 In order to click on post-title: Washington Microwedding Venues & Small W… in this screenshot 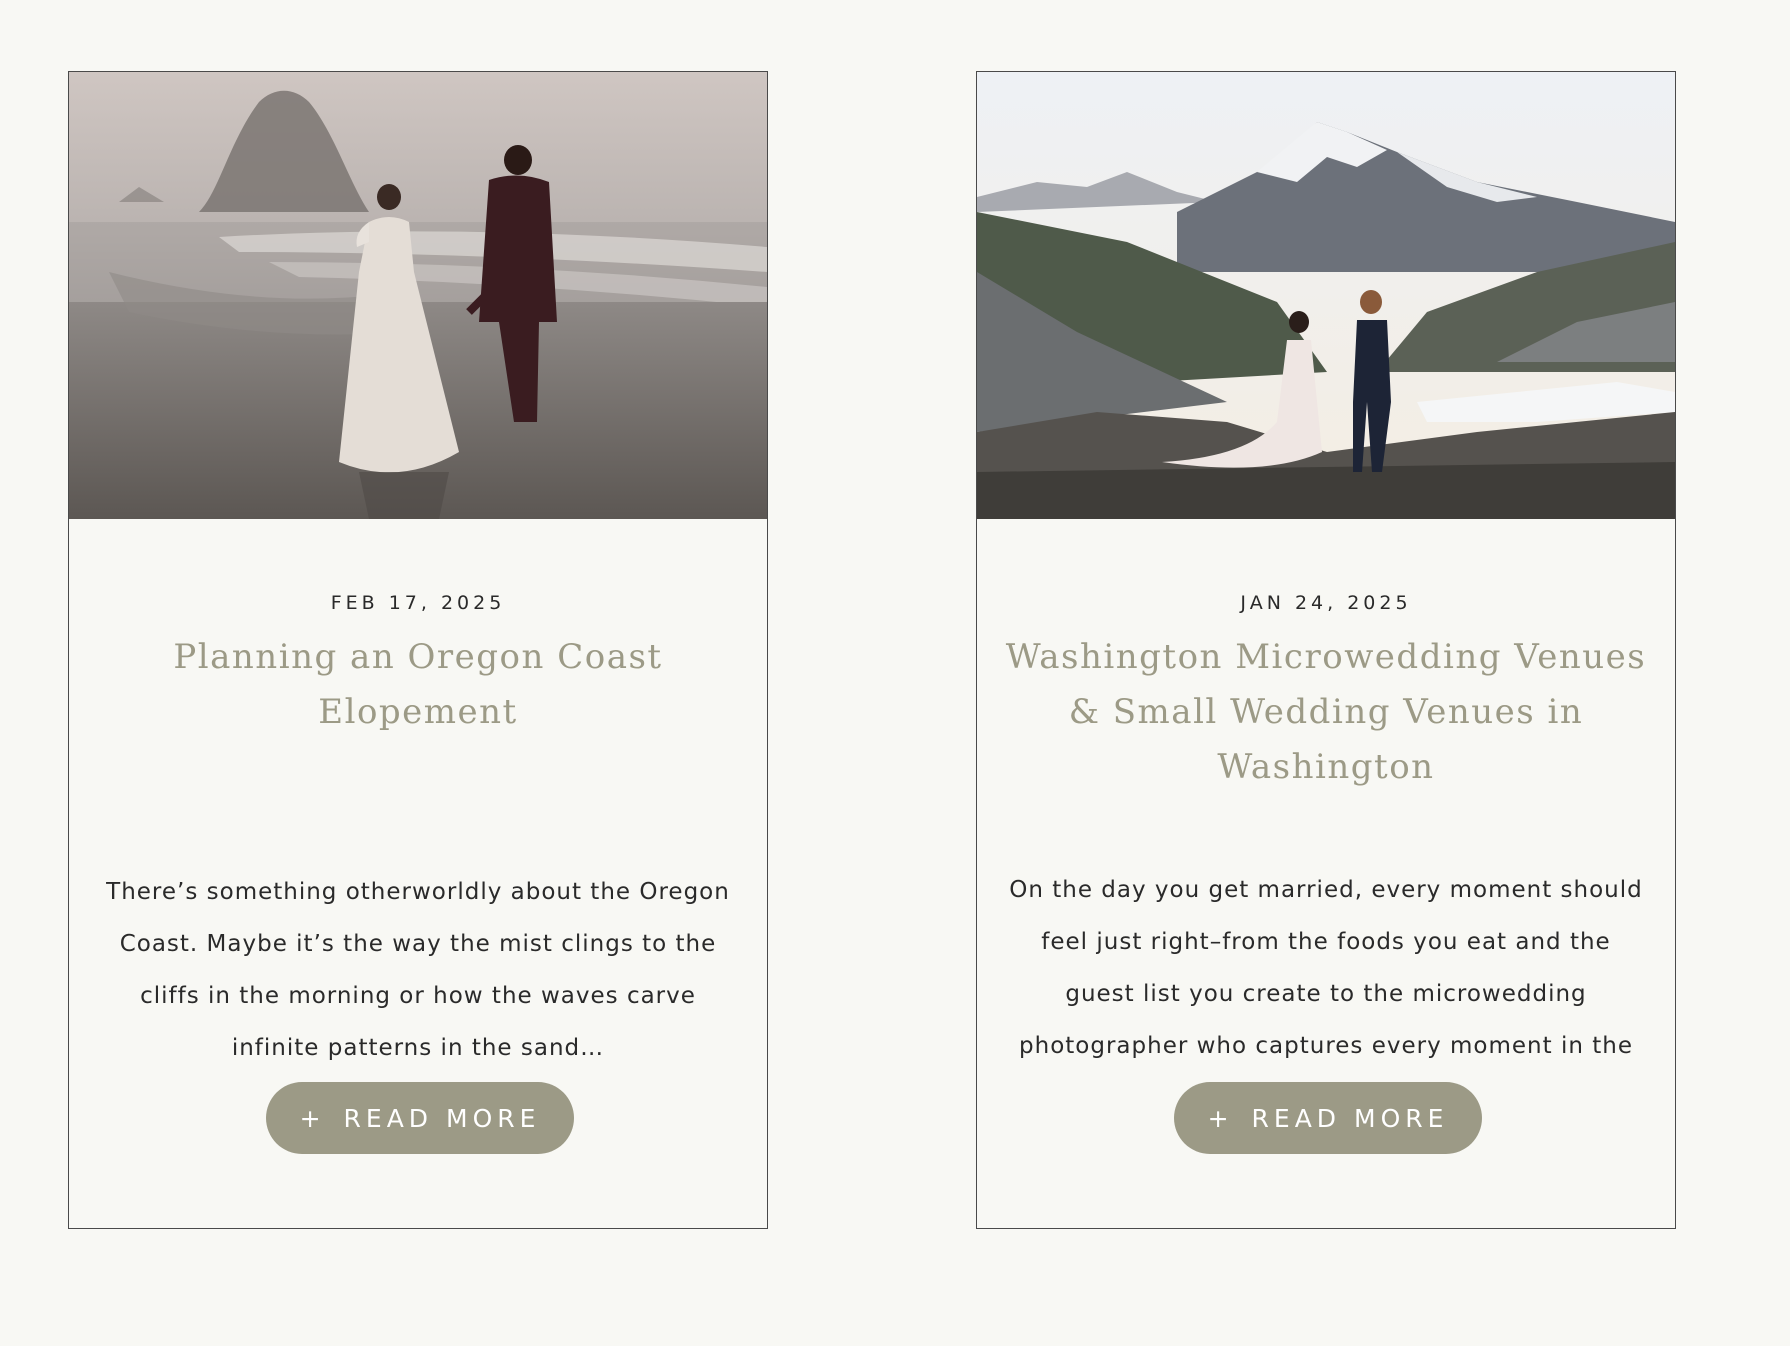, I will do `click(1326, 712)`.